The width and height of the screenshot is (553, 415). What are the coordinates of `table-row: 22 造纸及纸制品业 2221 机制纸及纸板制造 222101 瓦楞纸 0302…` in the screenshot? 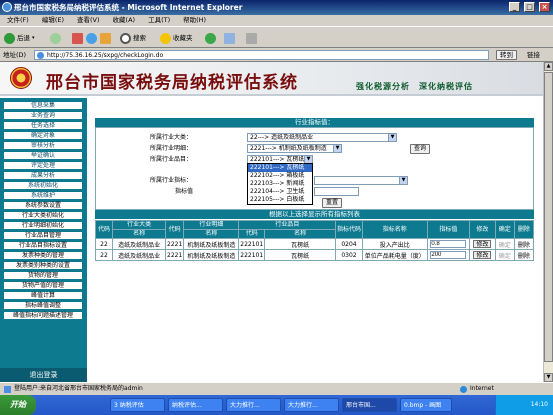 It's located at (315, 255).